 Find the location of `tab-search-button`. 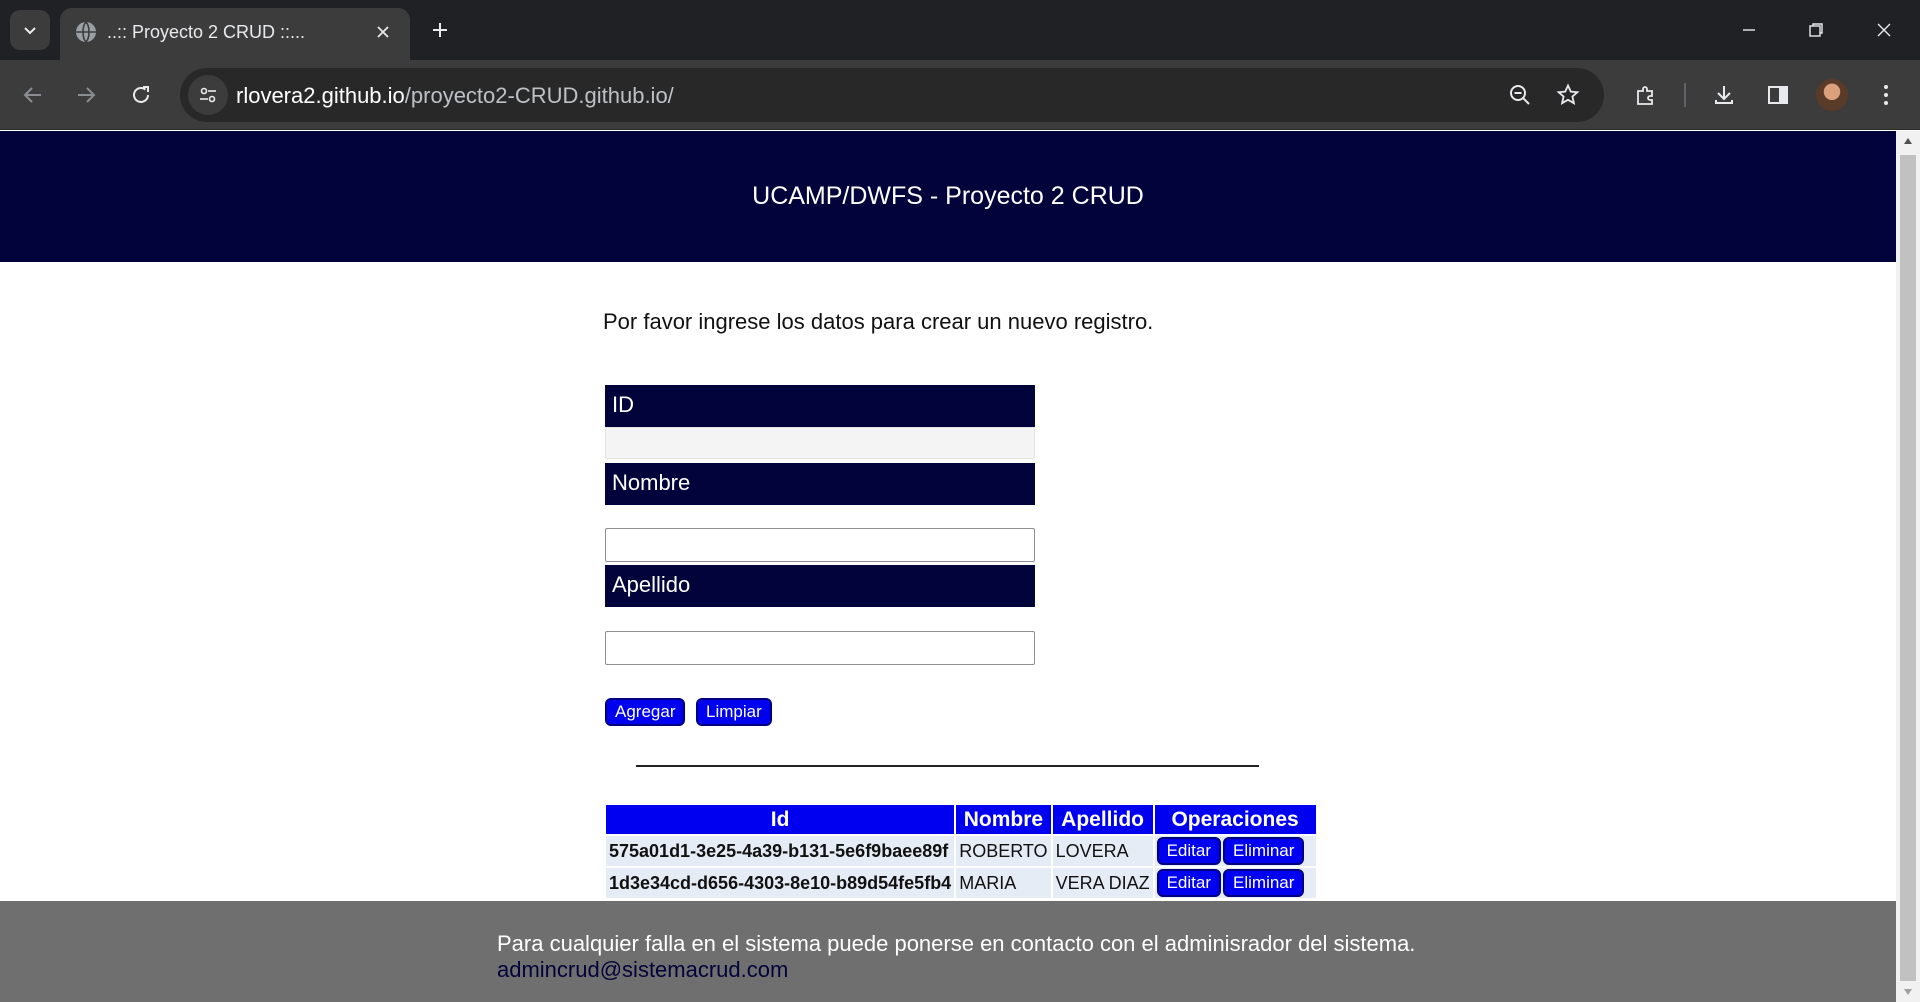

tab-search-button is located at coordinates (30, 30).